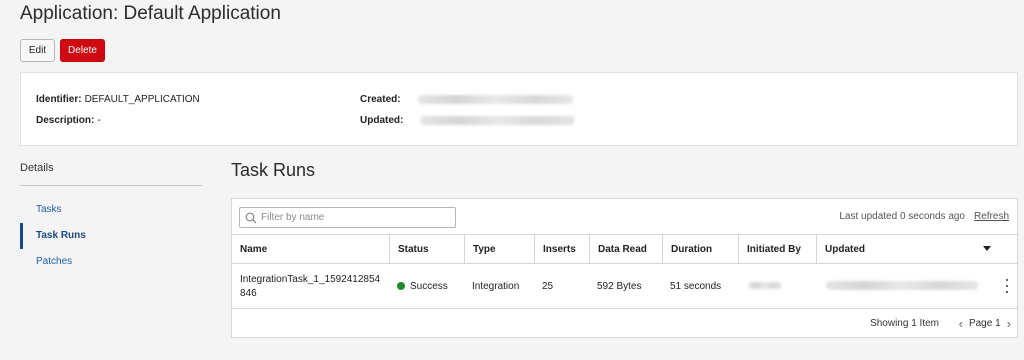  Describe the element at coordinates (382, 120) in the screenshot. I see `updated-label: Updated:` at that location.